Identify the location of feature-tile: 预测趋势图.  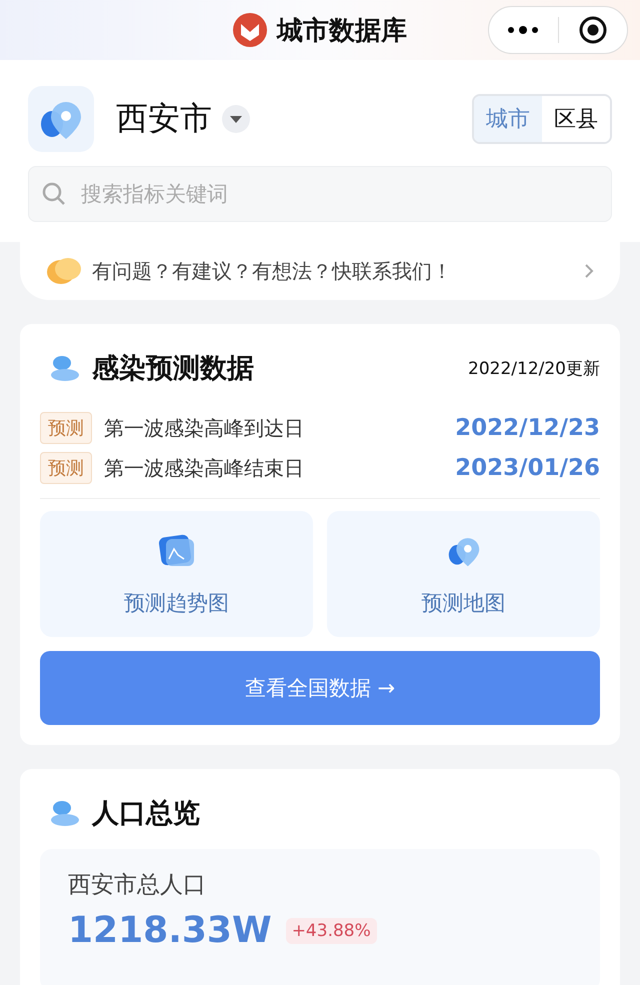
(176, 574).